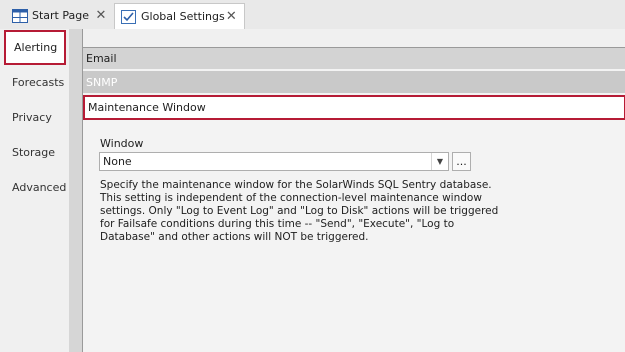  Describe the element at coordinates (38, 82) in the screenshot. I see `nav-item-label: Forecasts` at that location.